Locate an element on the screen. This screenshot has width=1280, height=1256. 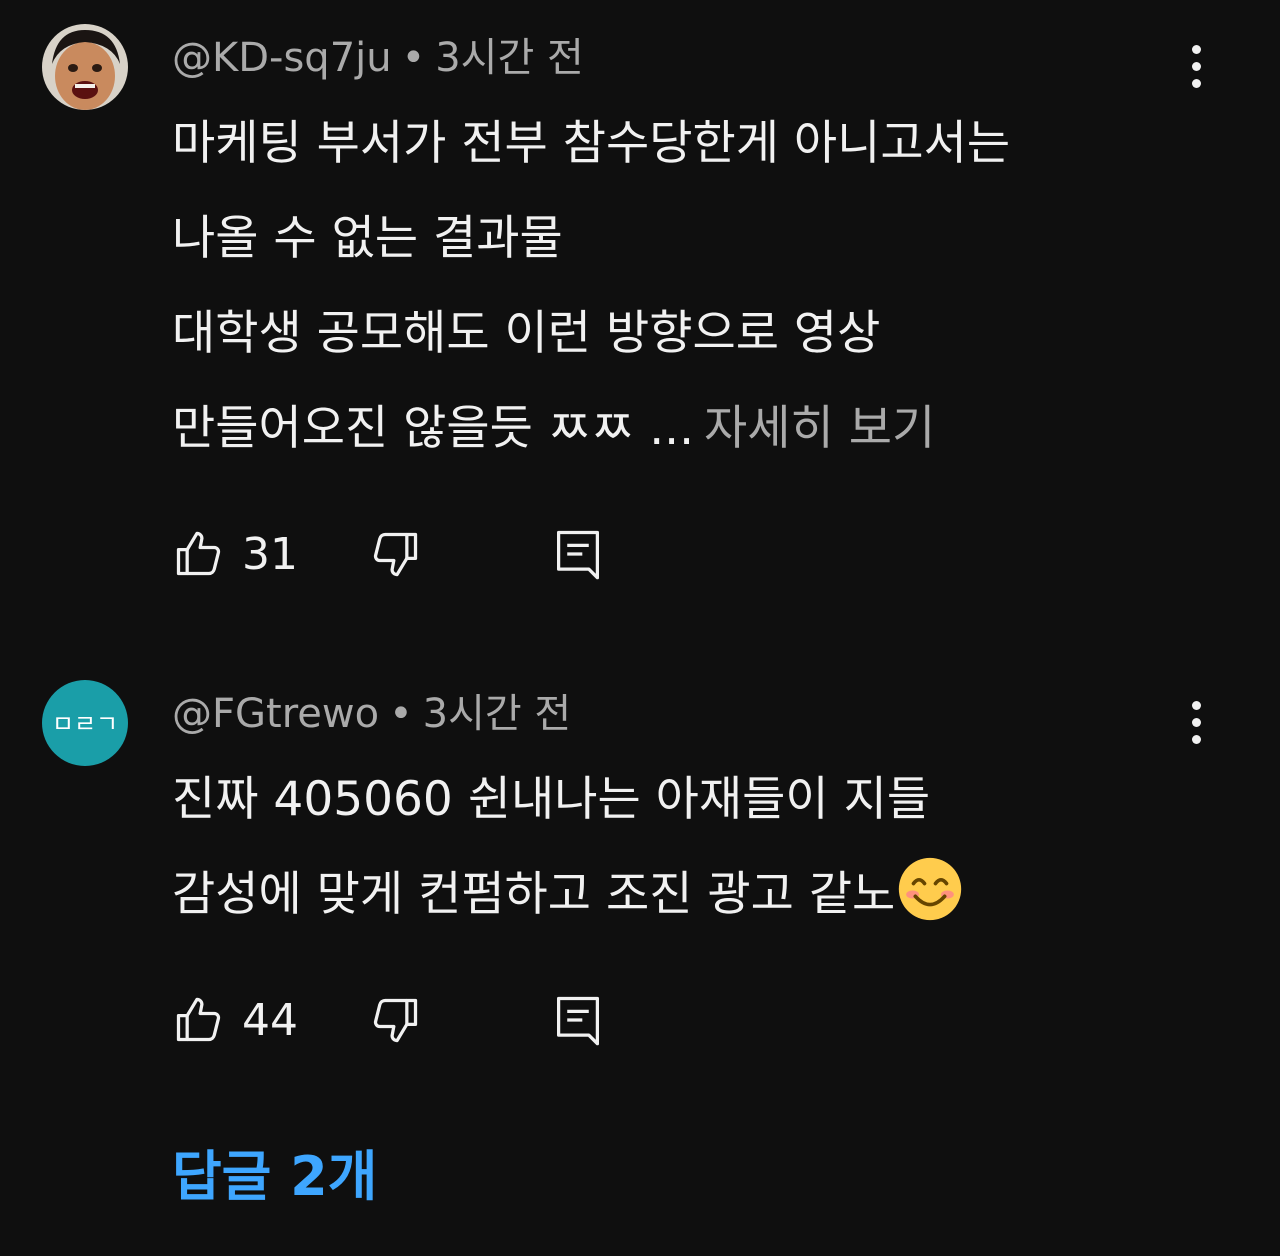
comment-line-last: 만들어오진 않을듯 ㅉㅉ ... 자세히 보기 is located at coordinates (672, 428).